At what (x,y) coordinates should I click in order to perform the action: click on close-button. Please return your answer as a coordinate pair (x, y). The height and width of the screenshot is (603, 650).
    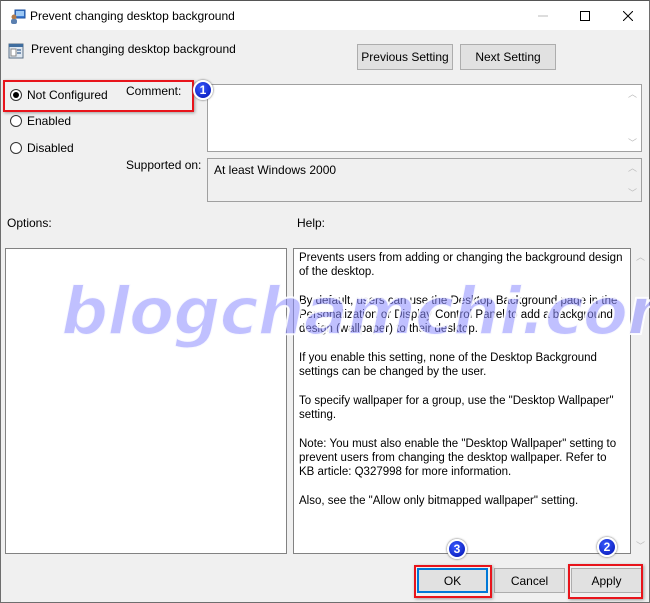
    Looking at the image, I should click on (627, 15).